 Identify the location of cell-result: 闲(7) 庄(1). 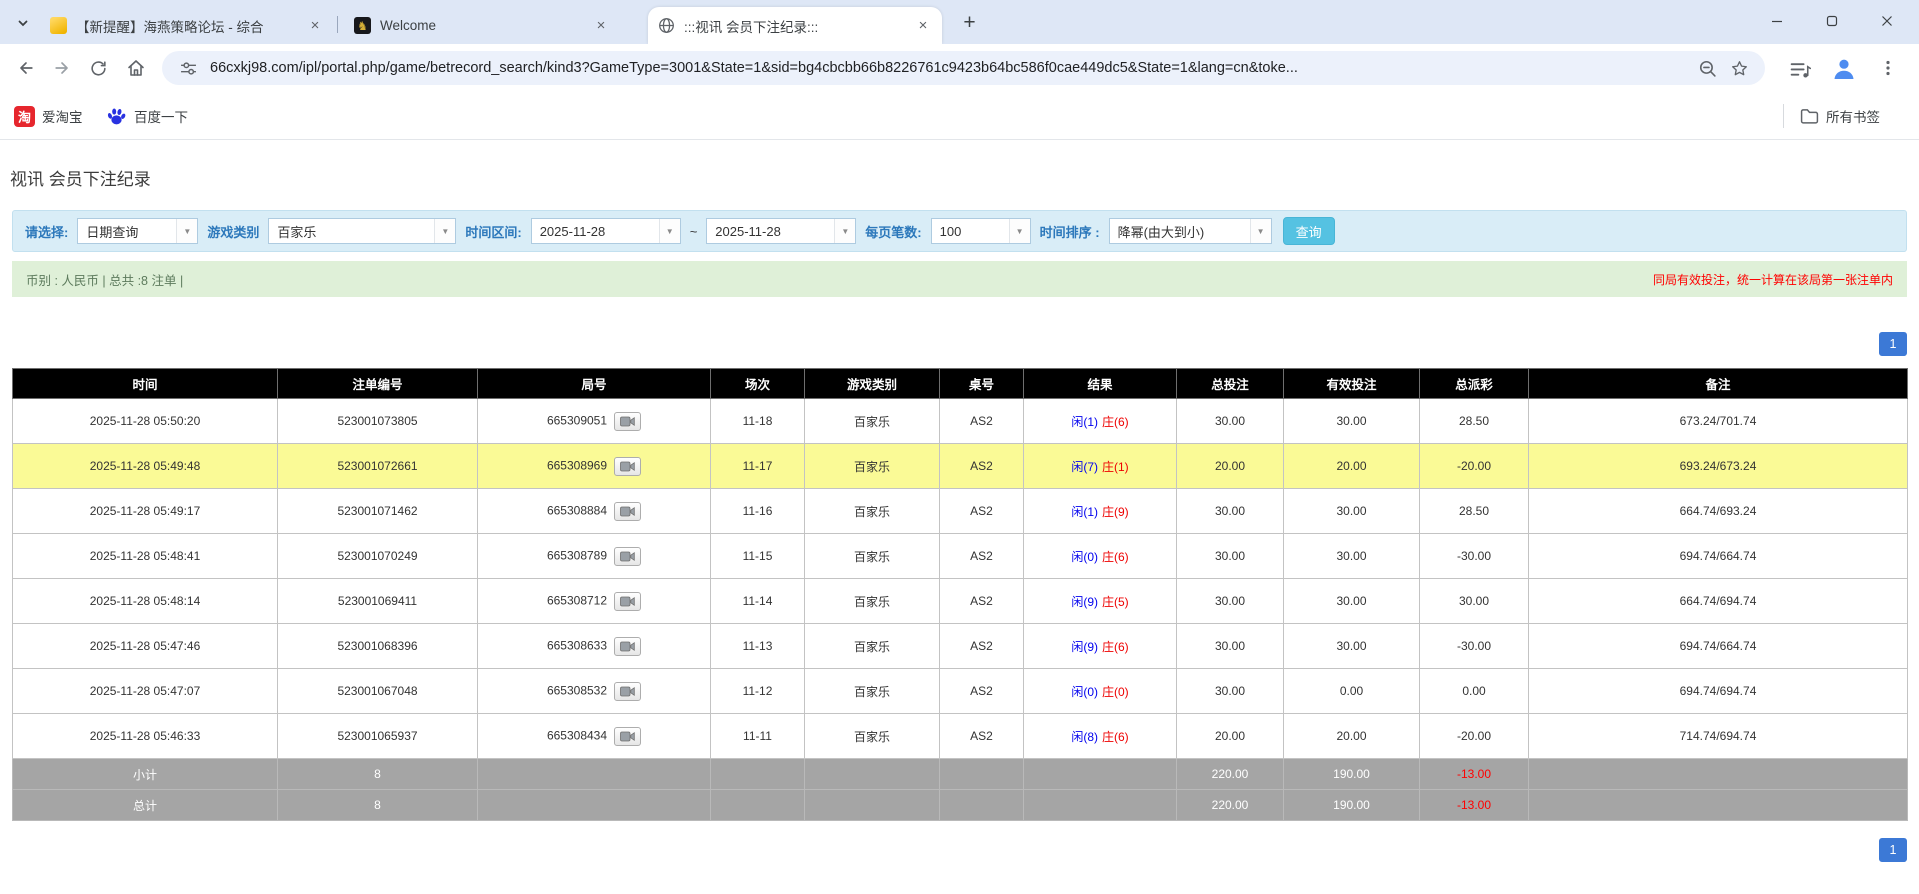
(1100, 466).